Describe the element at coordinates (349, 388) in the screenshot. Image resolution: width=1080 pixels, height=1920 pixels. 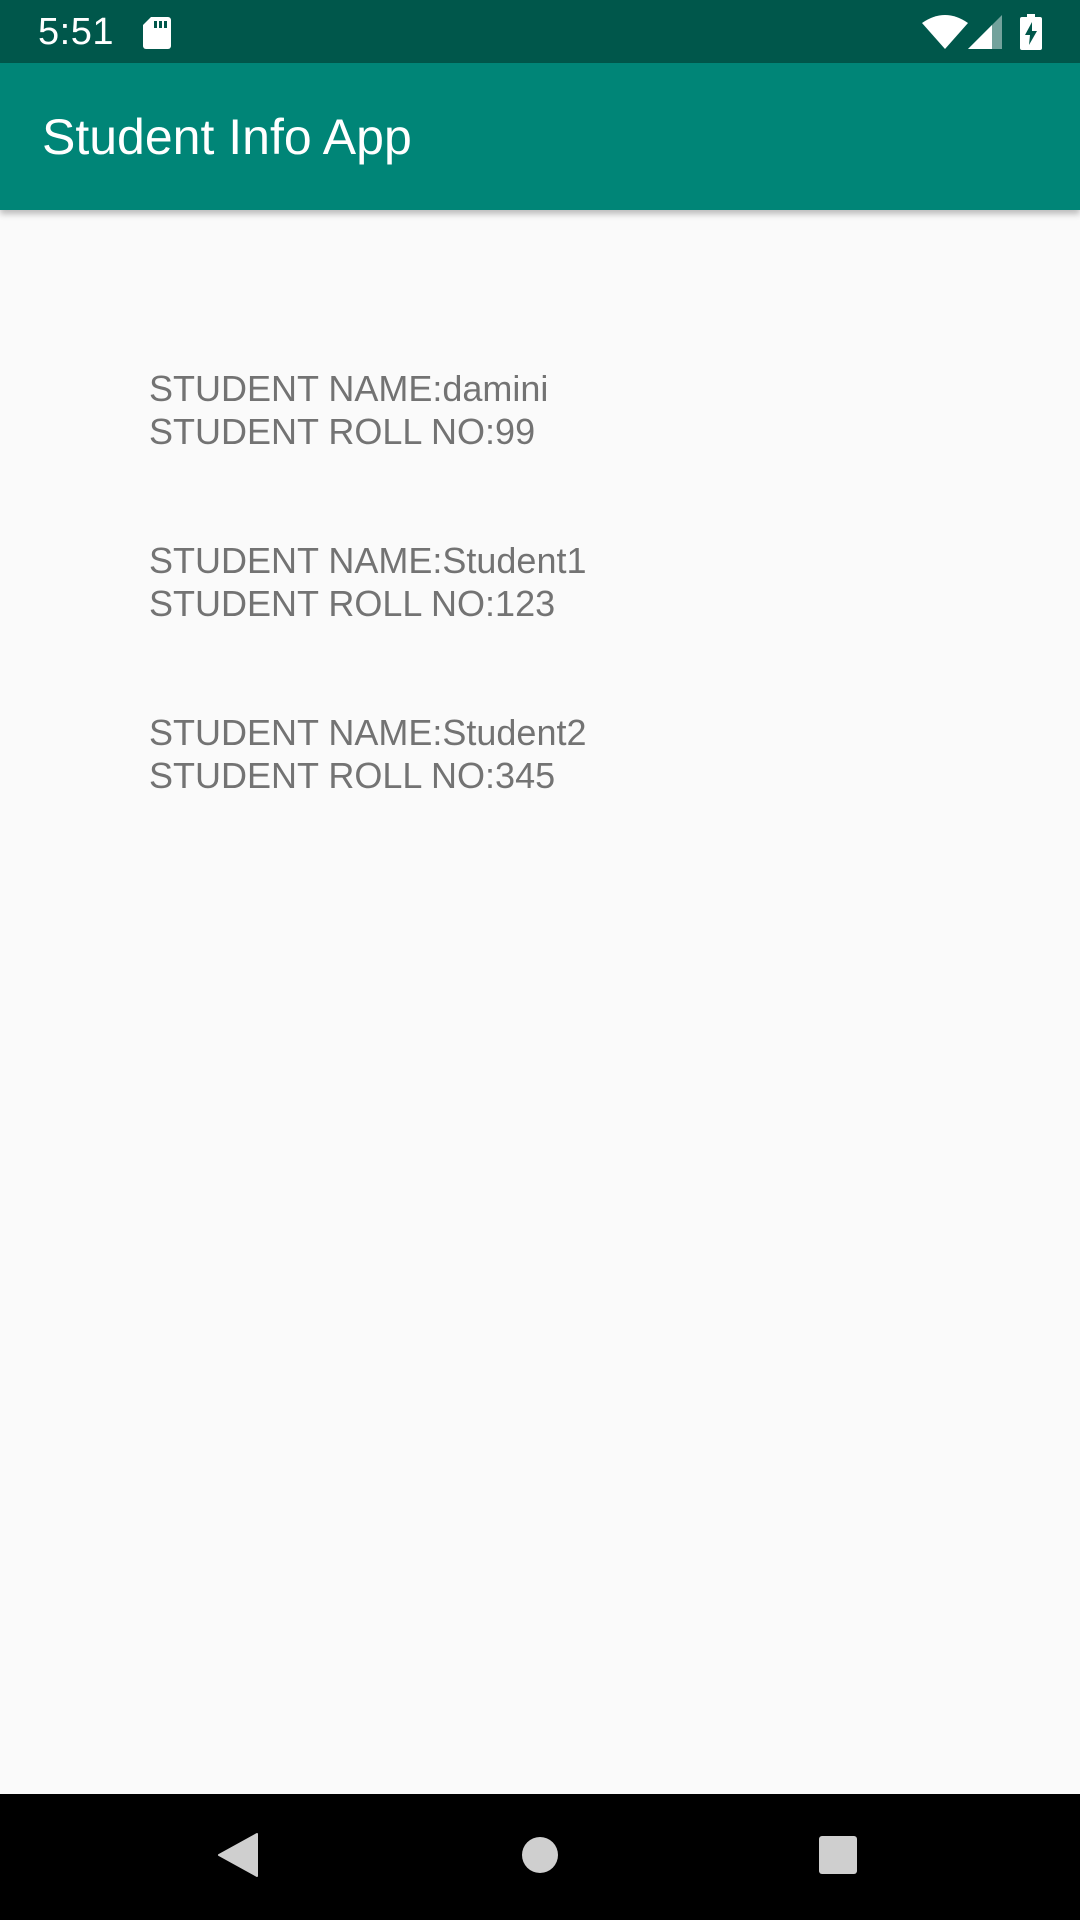
I see `student-name: STUDENT NAME:damini` at that location.